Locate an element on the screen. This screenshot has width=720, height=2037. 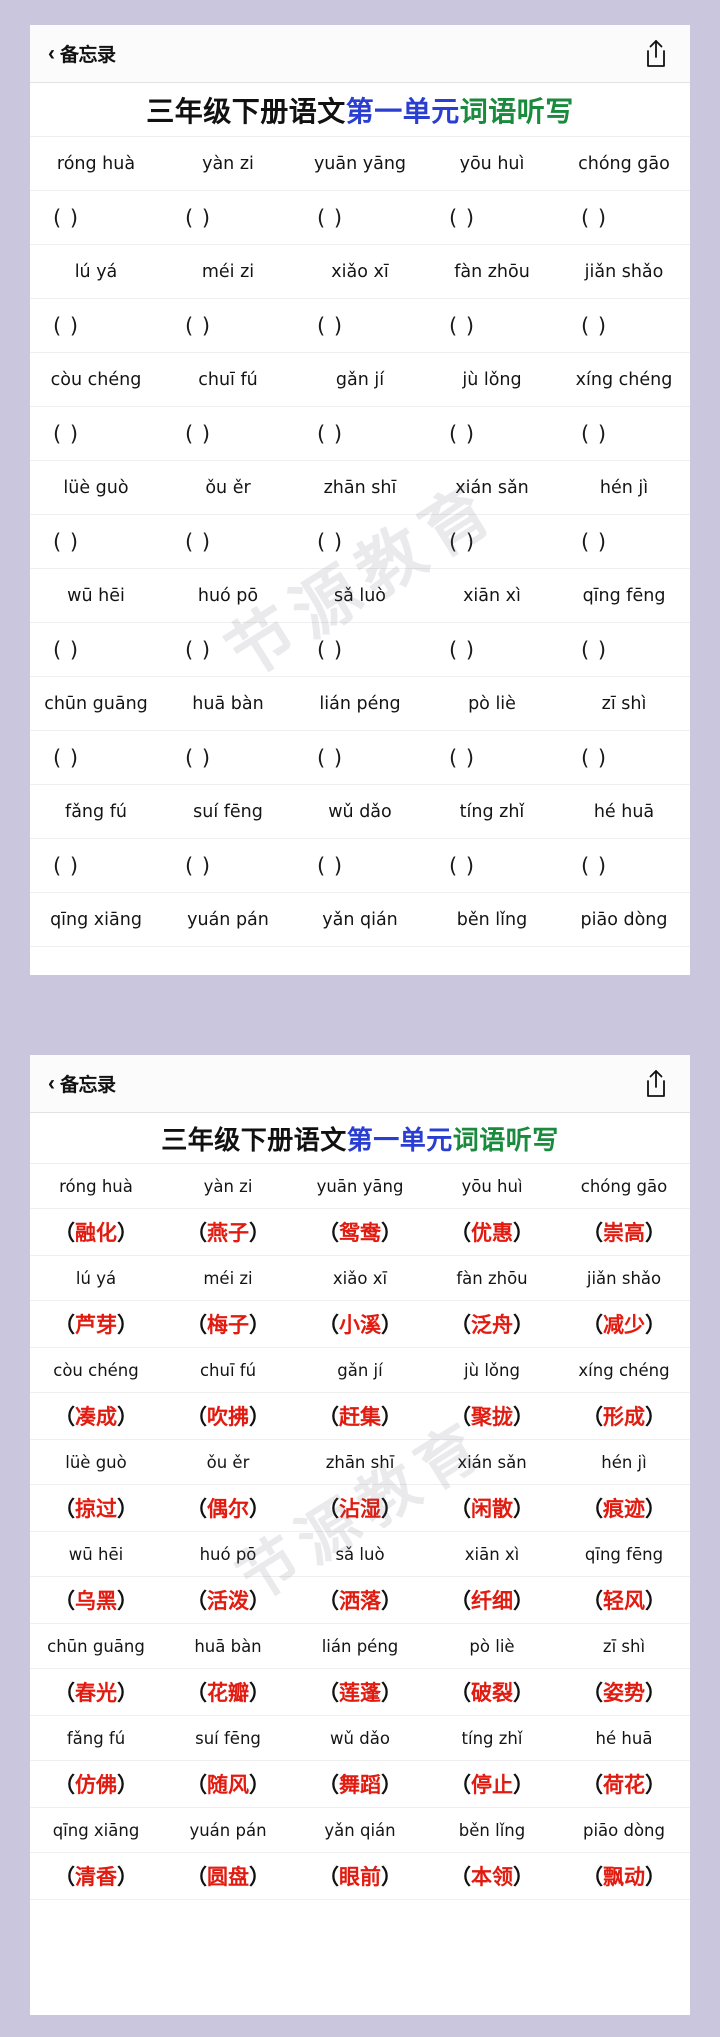
answer-cell: （圆盘） is located at coordinates (228, 1876).